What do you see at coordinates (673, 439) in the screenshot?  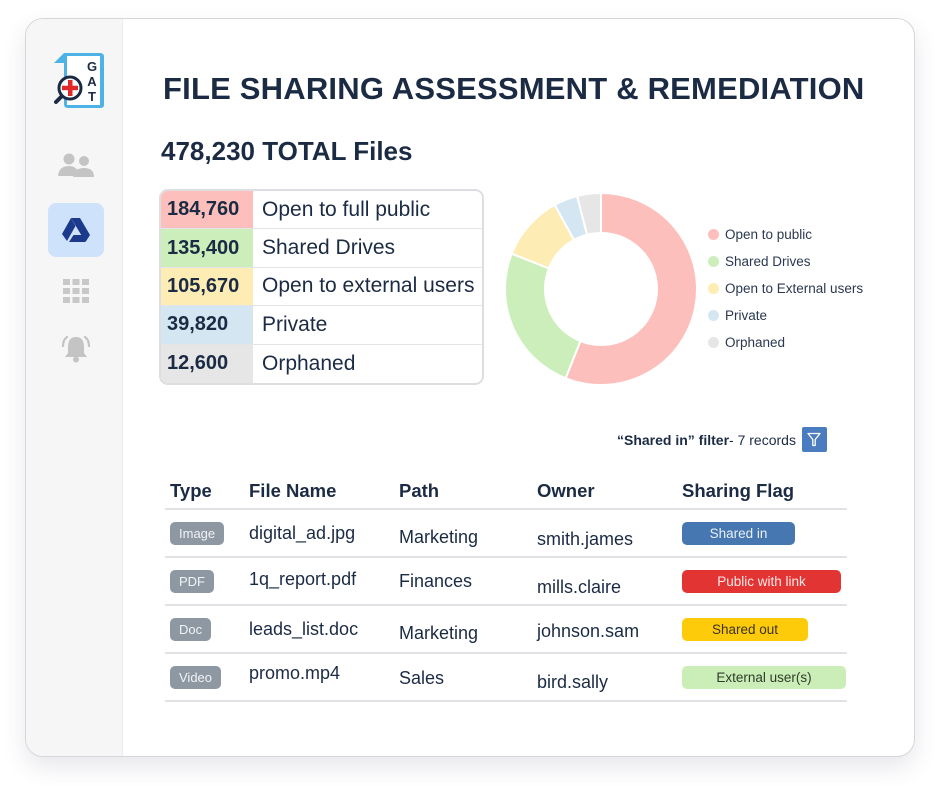 I see `filter-name: “Shared in” filter` at bounding box center [673, 439].